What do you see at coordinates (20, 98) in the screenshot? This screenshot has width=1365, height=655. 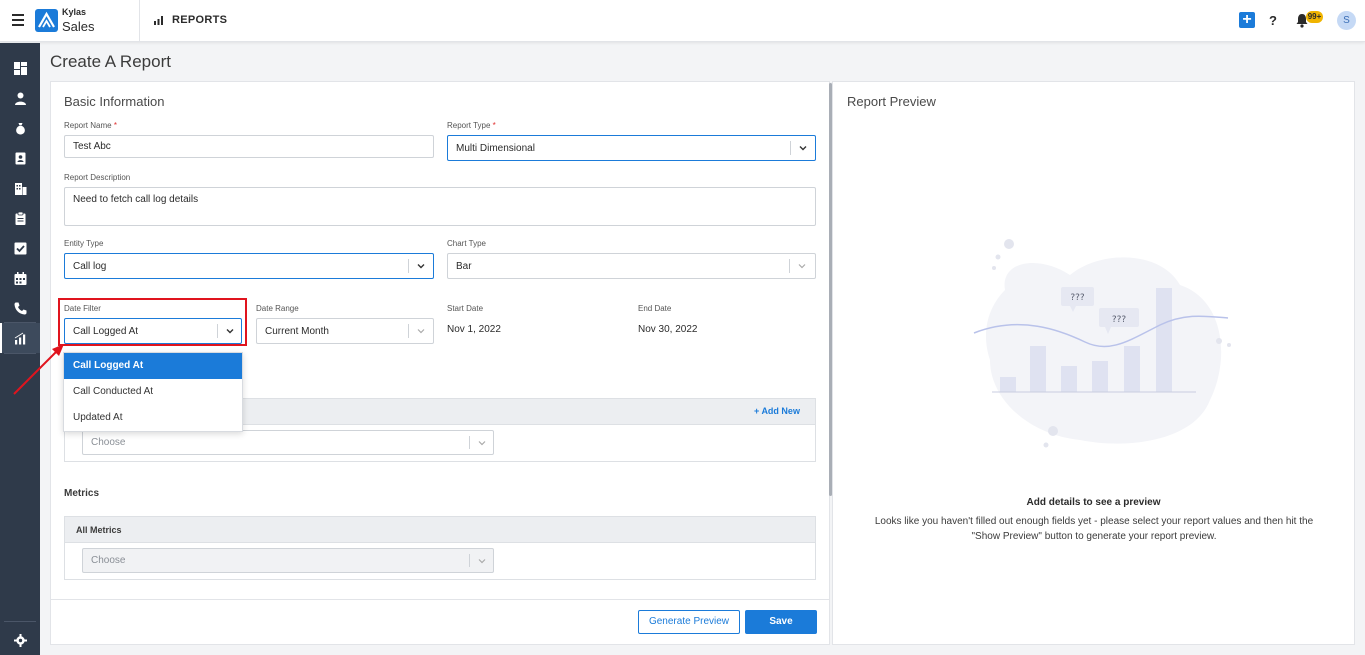 I see `contact-icon` at bounding box center [20, 98].